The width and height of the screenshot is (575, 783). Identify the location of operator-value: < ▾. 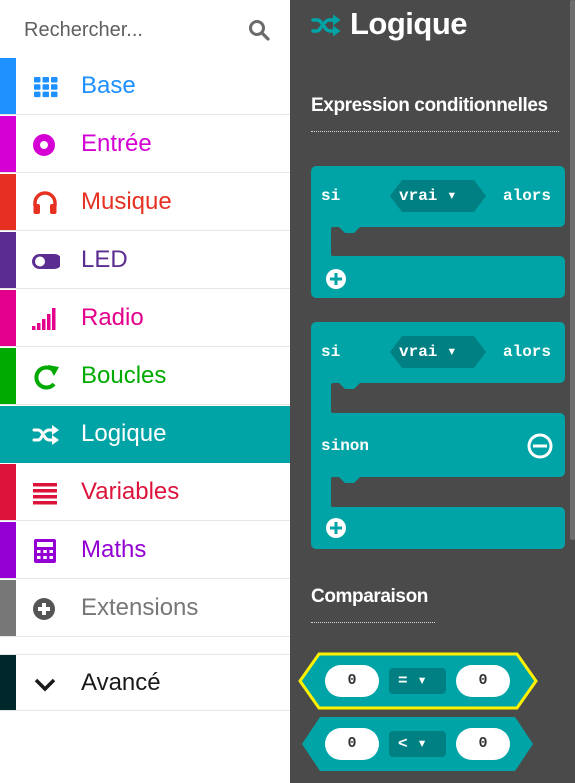
(412, 744).